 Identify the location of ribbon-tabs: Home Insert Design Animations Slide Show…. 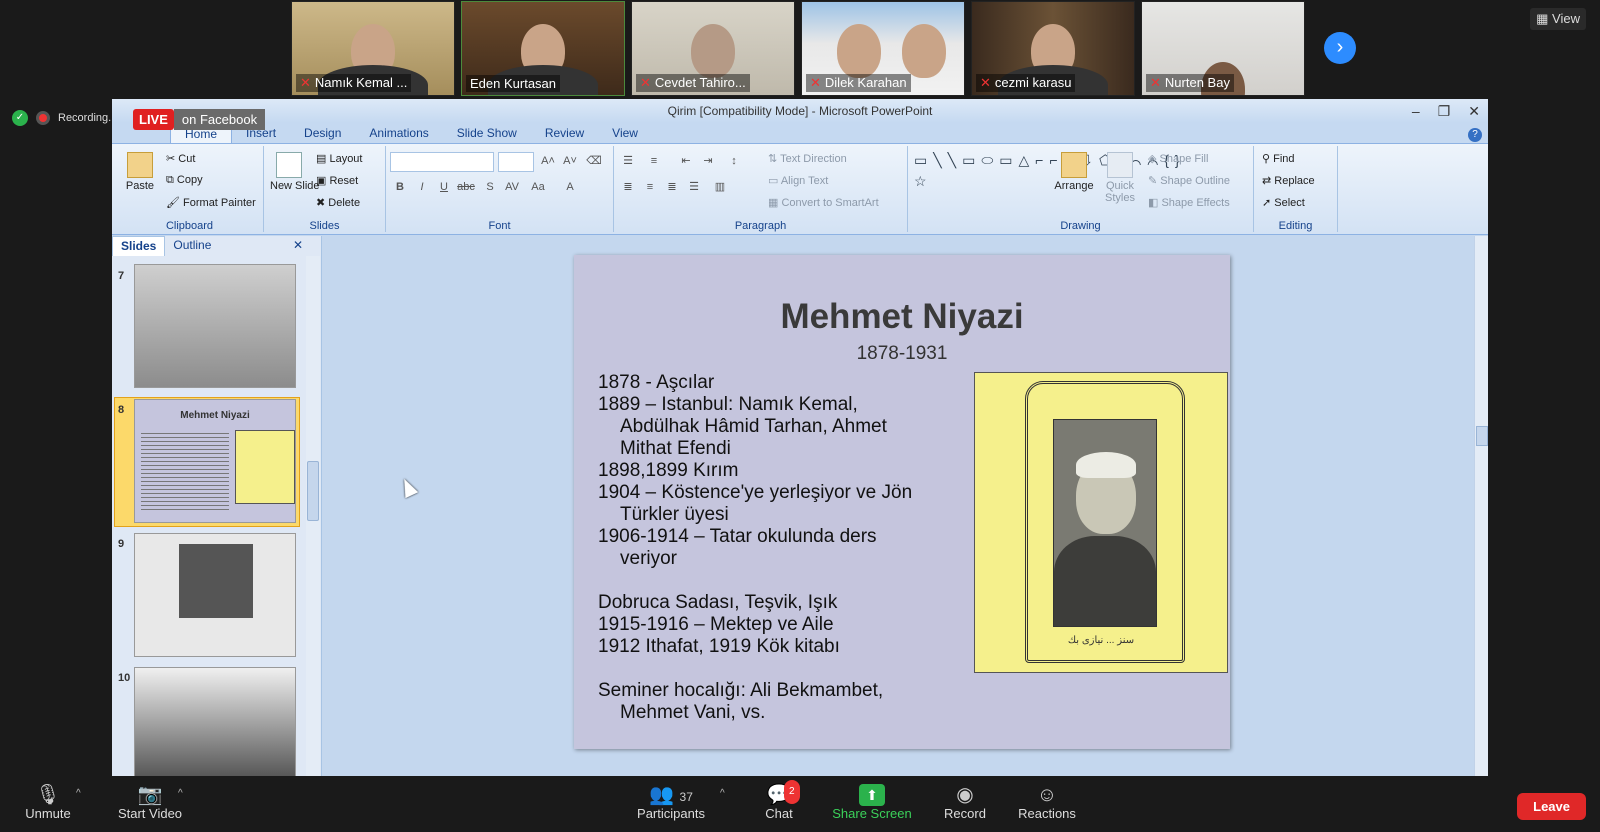
(800, 133).